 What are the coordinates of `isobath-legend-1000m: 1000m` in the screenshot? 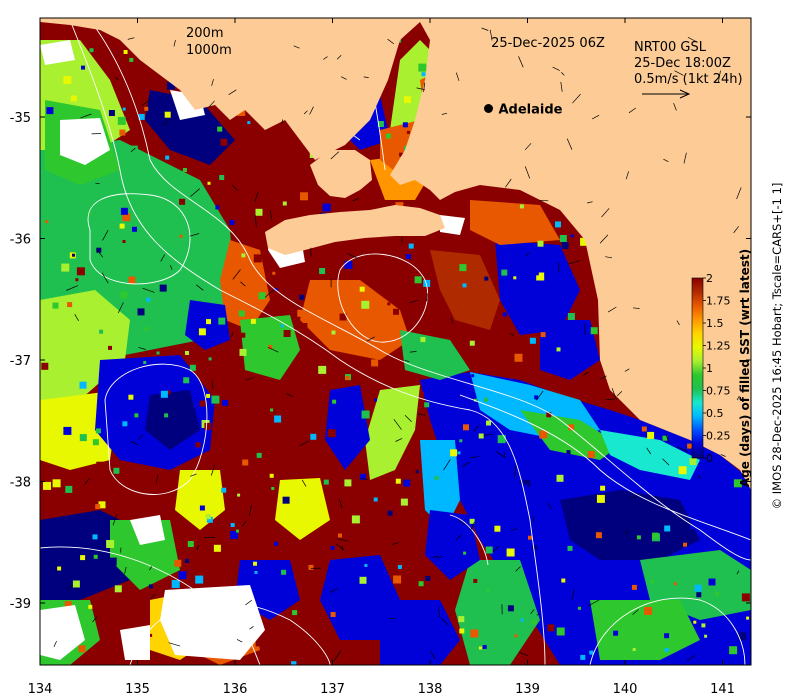 It's located at (209, 50).